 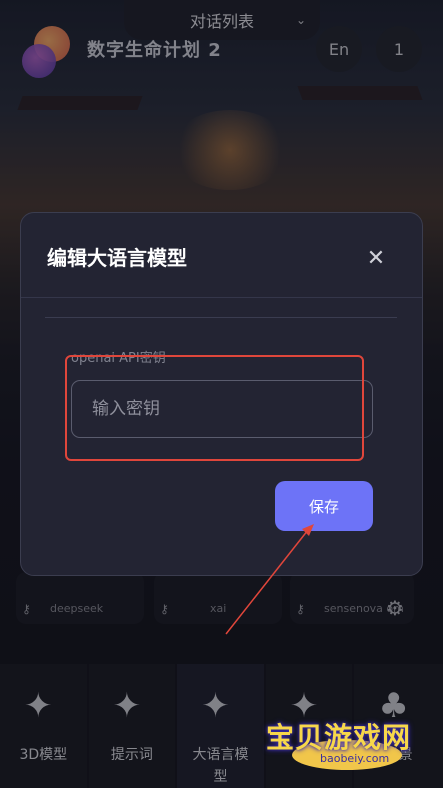 I want to click on annotation-arrow, so click(x=269, y=579).